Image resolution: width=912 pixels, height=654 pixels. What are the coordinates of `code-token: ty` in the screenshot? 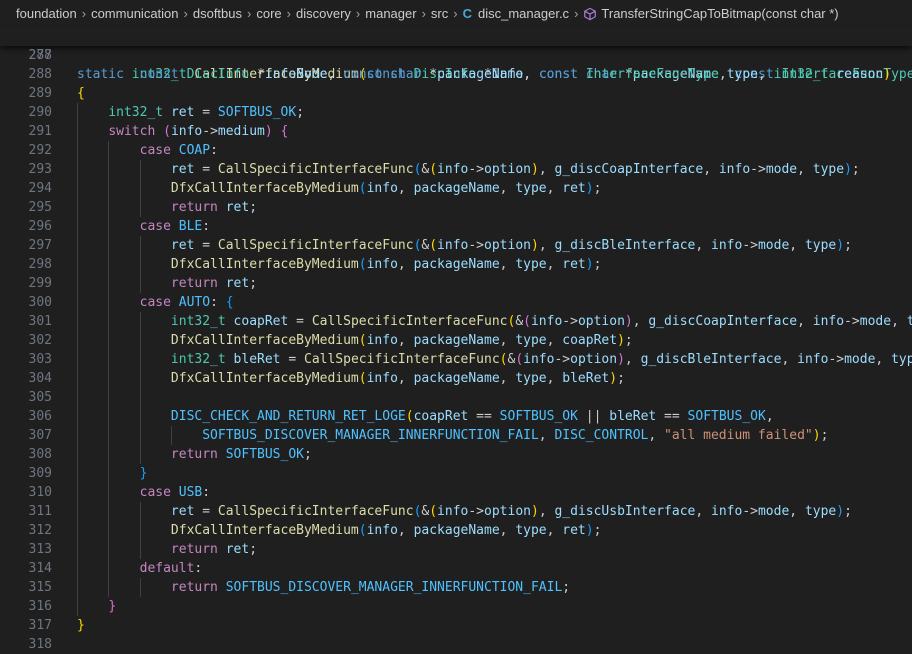 It's located at (909, 321).